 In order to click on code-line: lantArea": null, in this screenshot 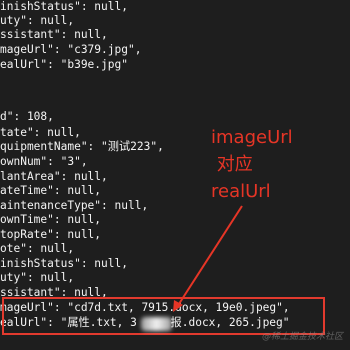, I will do `click(54, 176)`.